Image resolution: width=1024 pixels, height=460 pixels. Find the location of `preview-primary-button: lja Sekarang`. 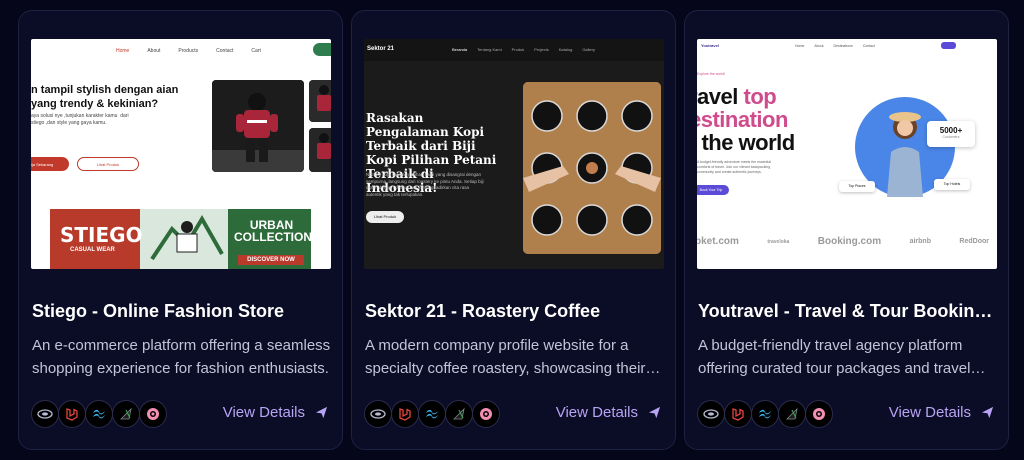

preview-primary-button: lja Sekarang is located at coordinates (50, 164).